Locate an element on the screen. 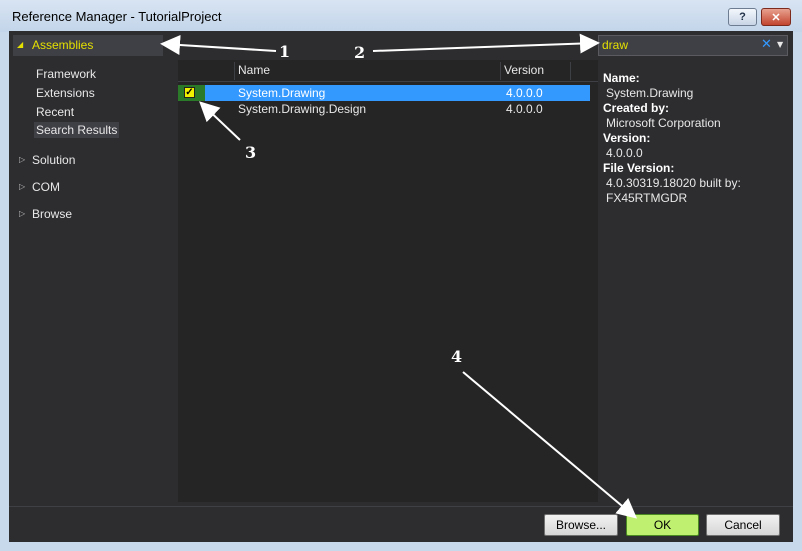 The width and height of the screenshot is (802, 551). row-checkbox-checked: ✓ is located at coordinates (189, 92).